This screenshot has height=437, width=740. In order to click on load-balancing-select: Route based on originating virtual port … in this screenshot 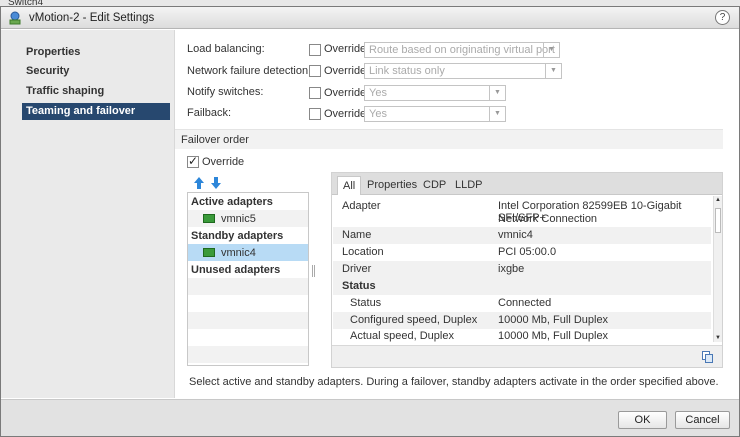, I will do `click(462, 50)`.